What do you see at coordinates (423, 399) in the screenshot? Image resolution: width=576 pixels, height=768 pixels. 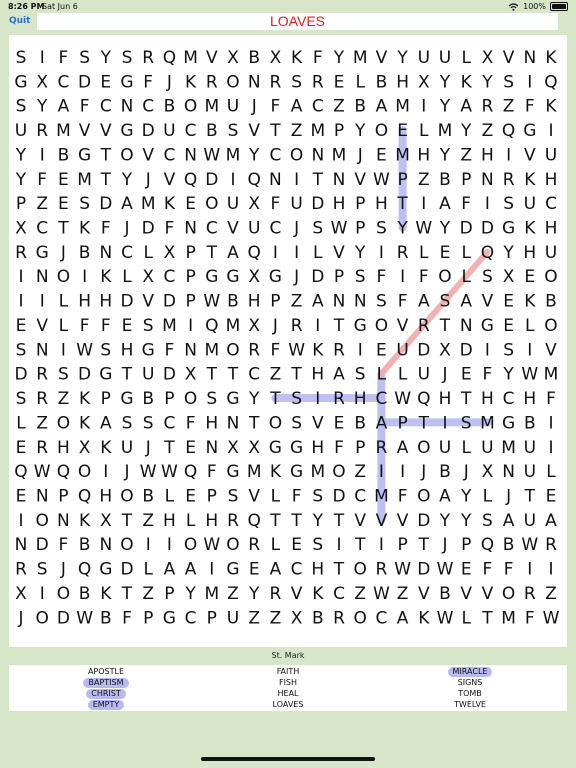 I see `grid-letter: Q` at bounding box center [423, 399].